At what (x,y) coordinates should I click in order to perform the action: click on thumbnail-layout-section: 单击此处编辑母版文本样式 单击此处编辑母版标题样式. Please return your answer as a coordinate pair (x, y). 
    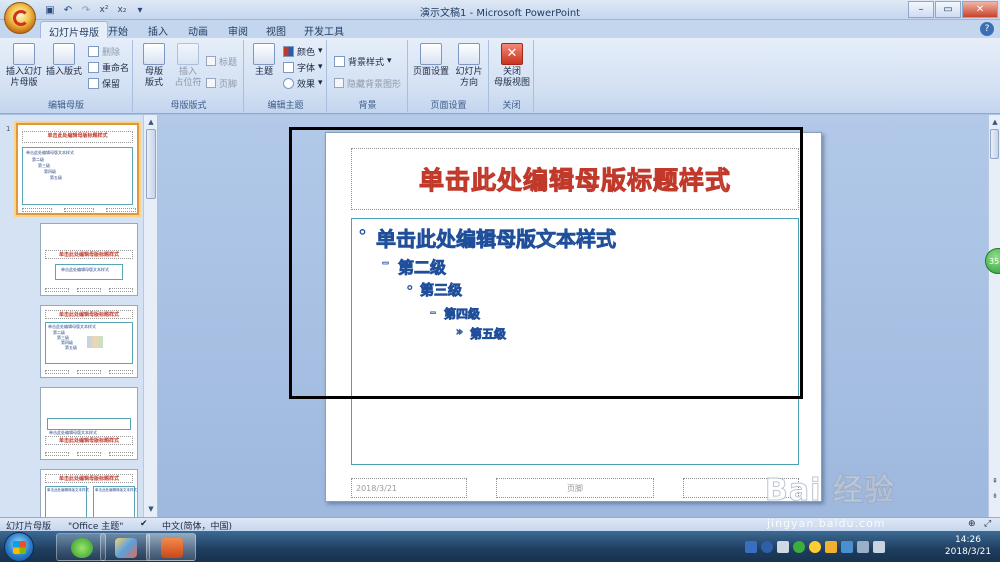
    Looking at the image, I should click on (89, 423).